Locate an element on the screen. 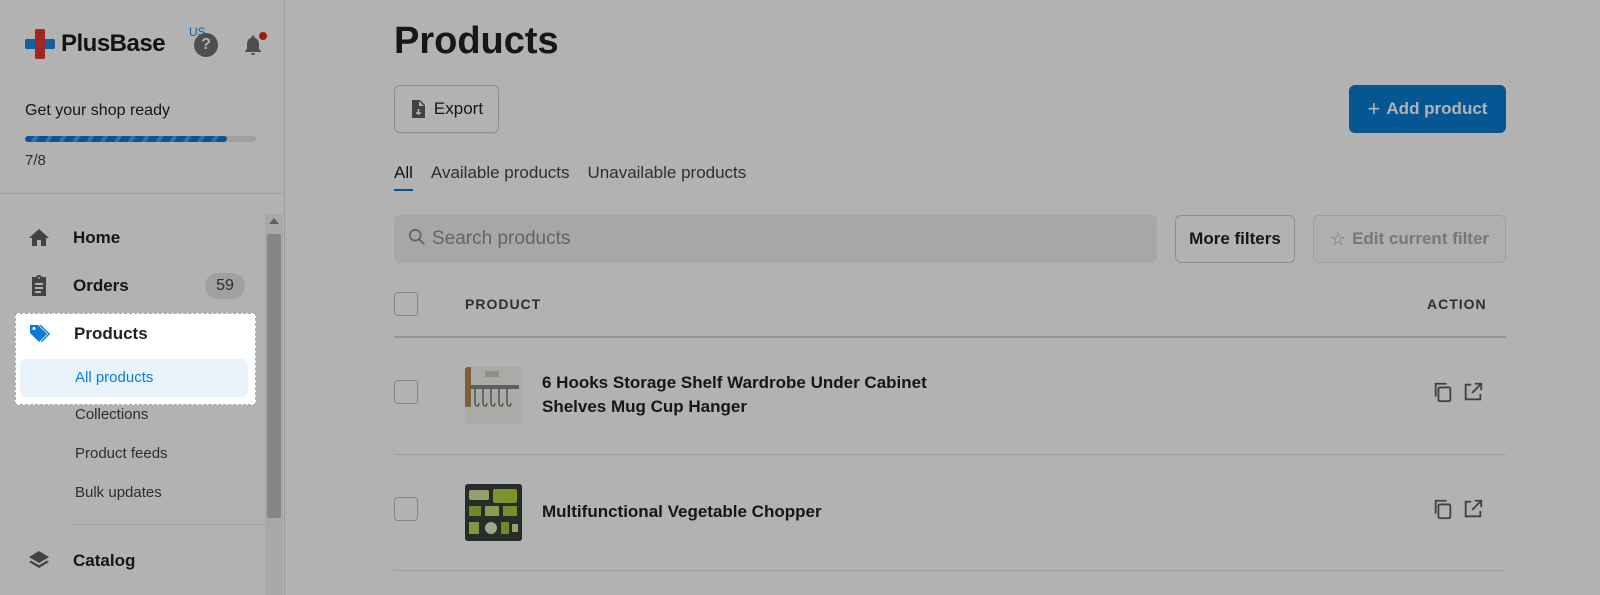 The width and height of the screenshot is (1600, 595). sidebar-scrollbar is located at coordinates (274, 404).